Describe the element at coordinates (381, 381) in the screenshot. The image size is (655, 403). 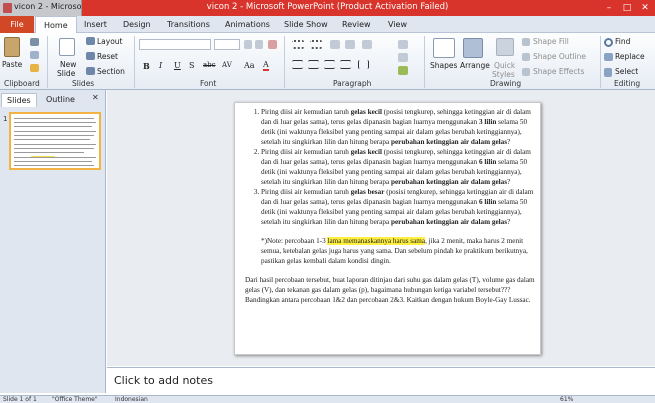
I see `notes-pane: Click to add notes` at that location.